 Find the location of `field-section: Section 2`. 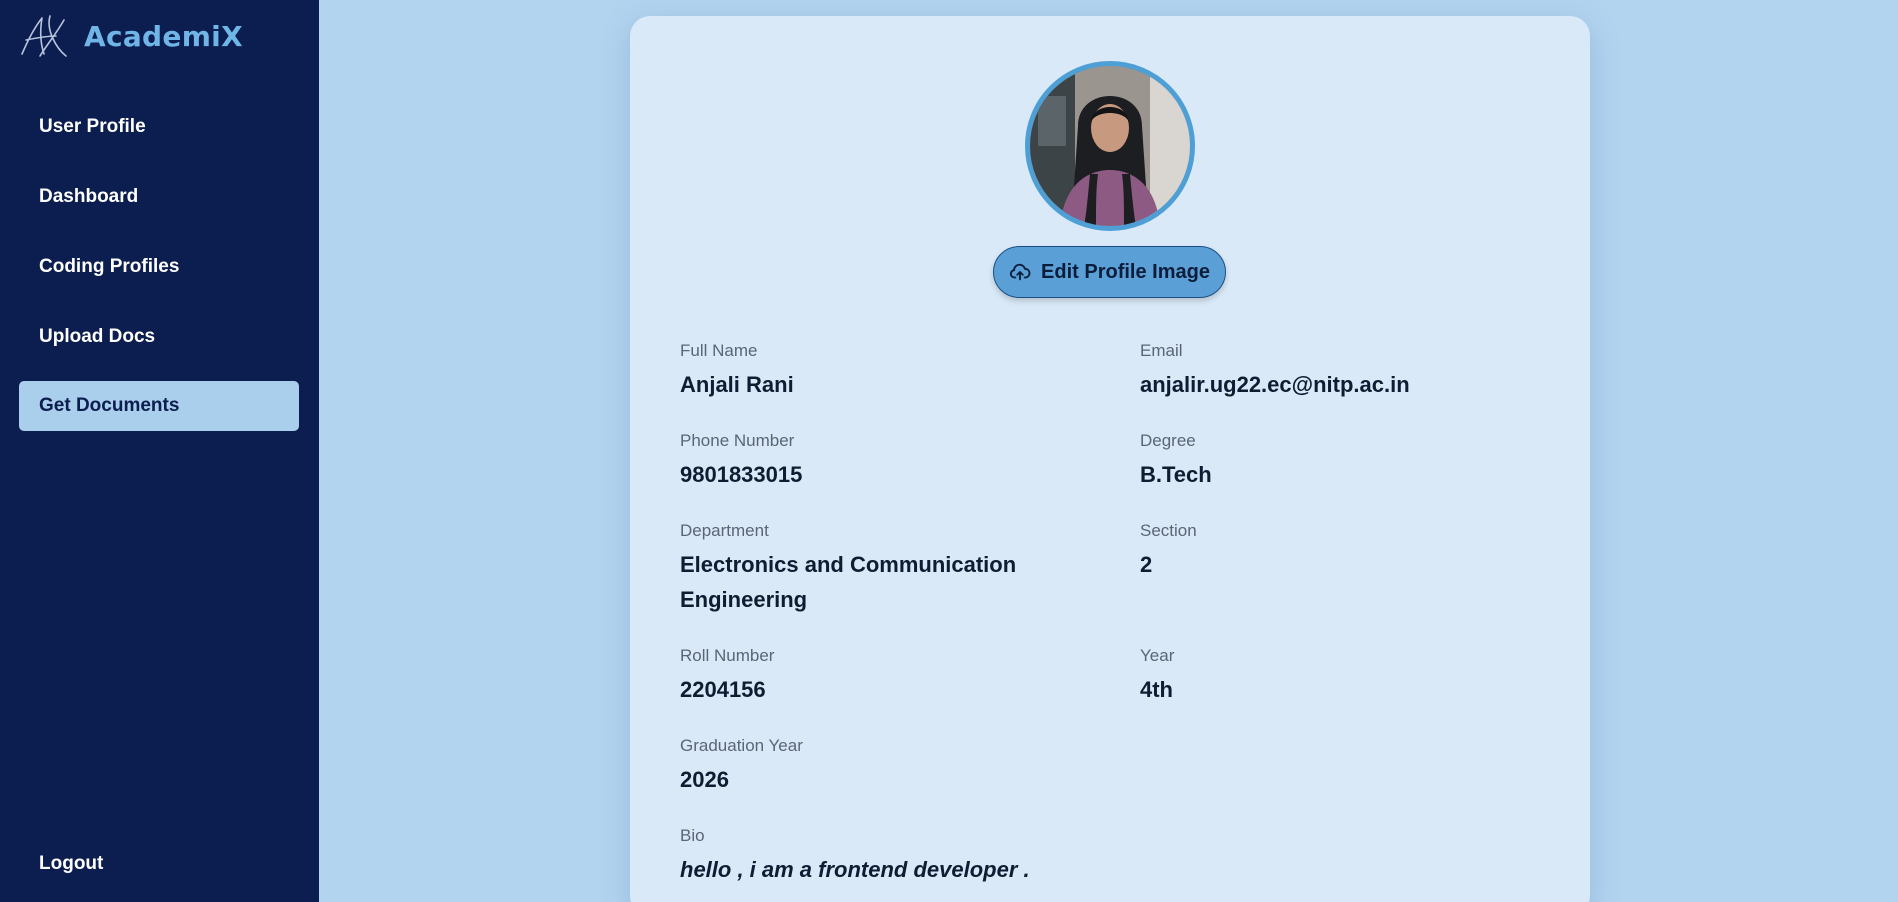

field-section: Section 2 is located at coordinates (1340, 551).